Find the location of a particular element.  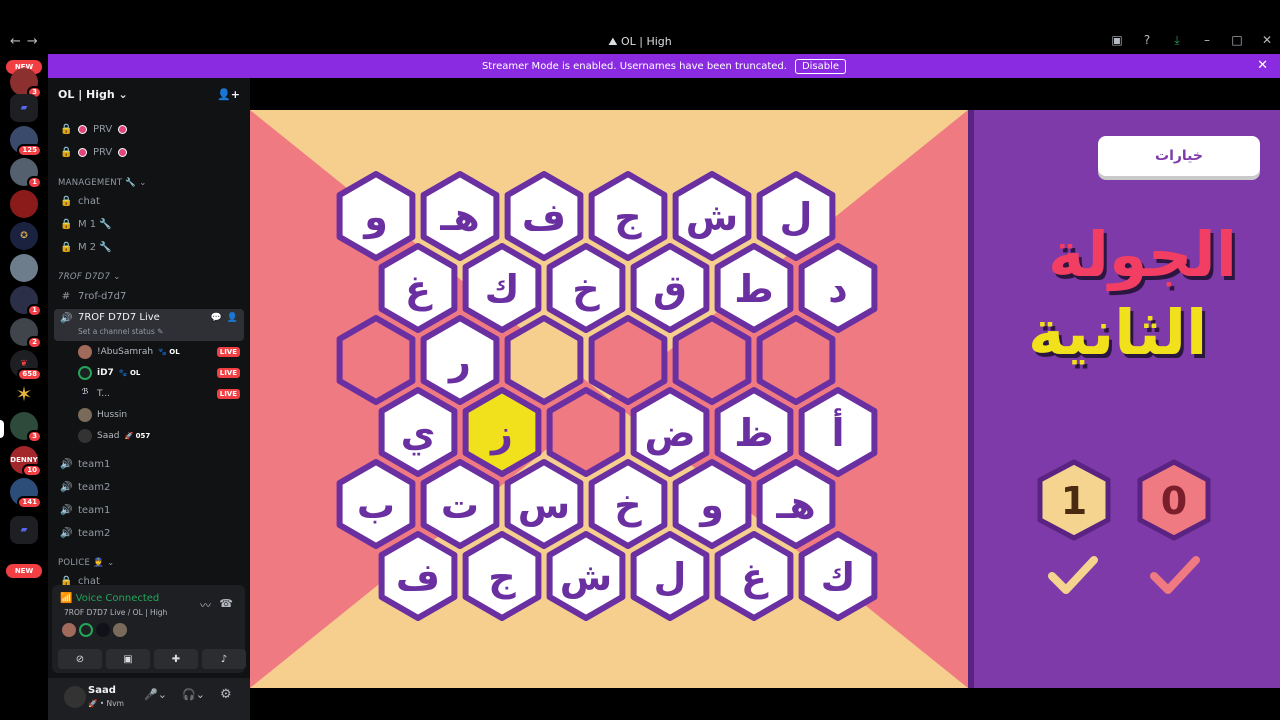

screen-share-button: ▣ is located at coordinates (128, 659).